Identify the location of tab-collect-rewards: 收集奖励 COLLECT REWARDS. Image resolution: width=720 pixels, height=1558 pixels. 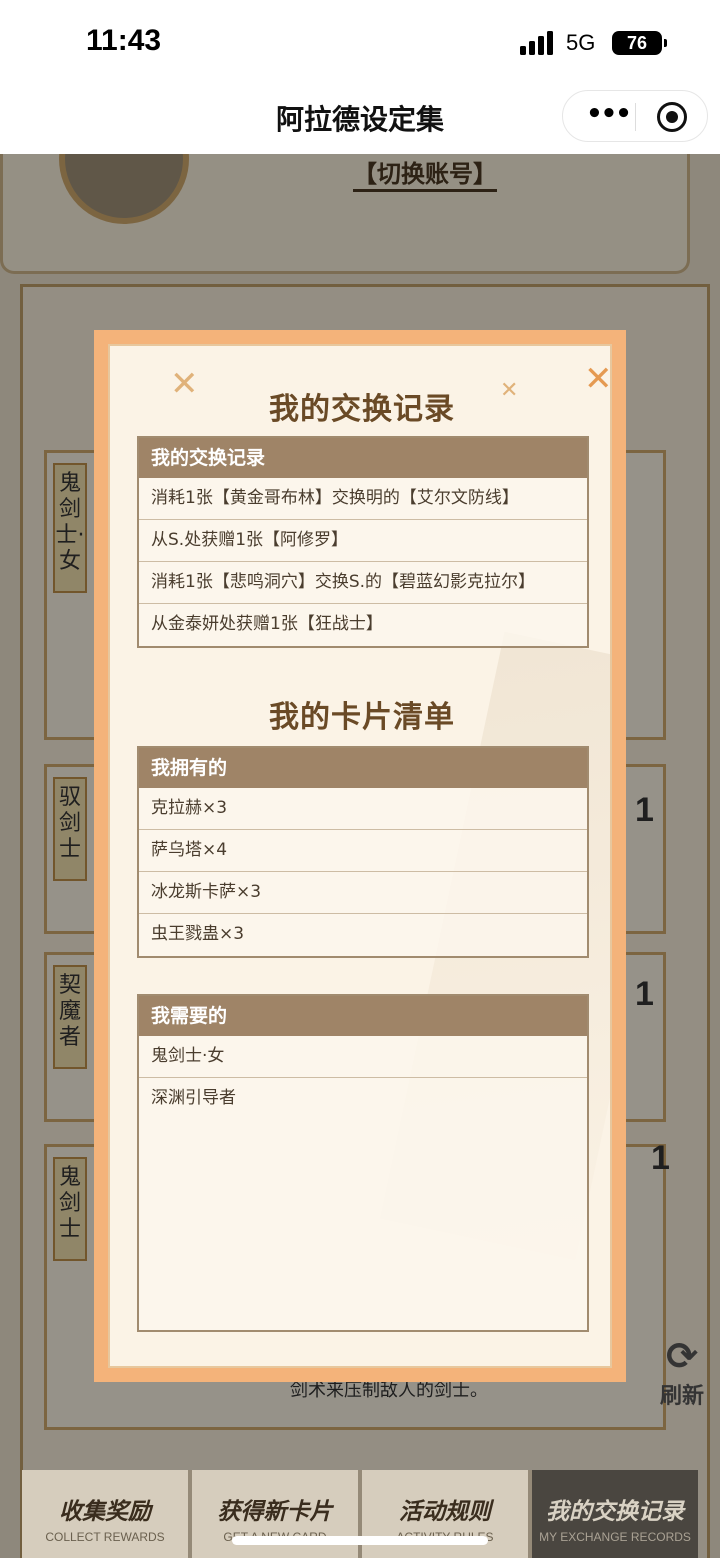
(107, 1514).